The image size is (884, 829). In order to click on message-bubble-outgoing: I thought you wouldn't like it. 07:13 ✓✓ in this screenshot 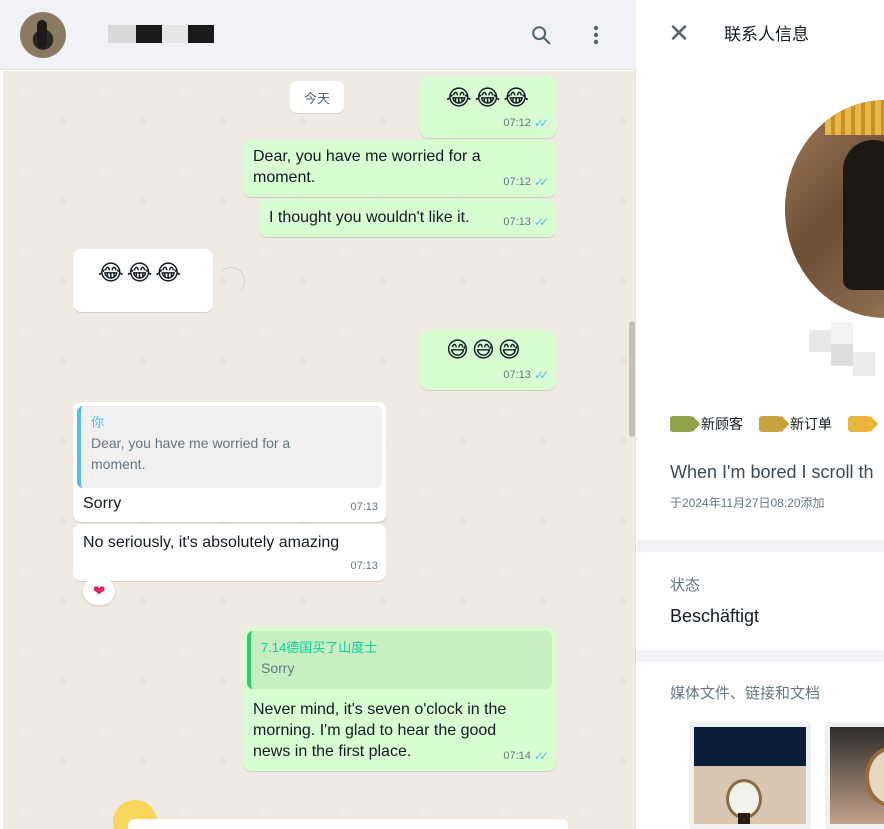, I will do `click(407, 218)`.